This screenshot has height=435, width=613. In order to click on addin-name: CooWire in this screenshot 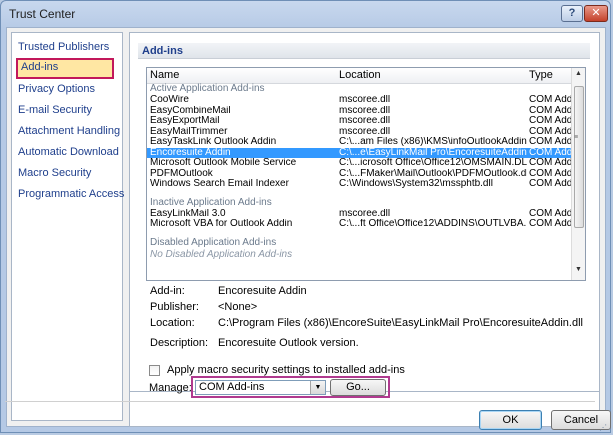, I will do `click(169, 100)`.